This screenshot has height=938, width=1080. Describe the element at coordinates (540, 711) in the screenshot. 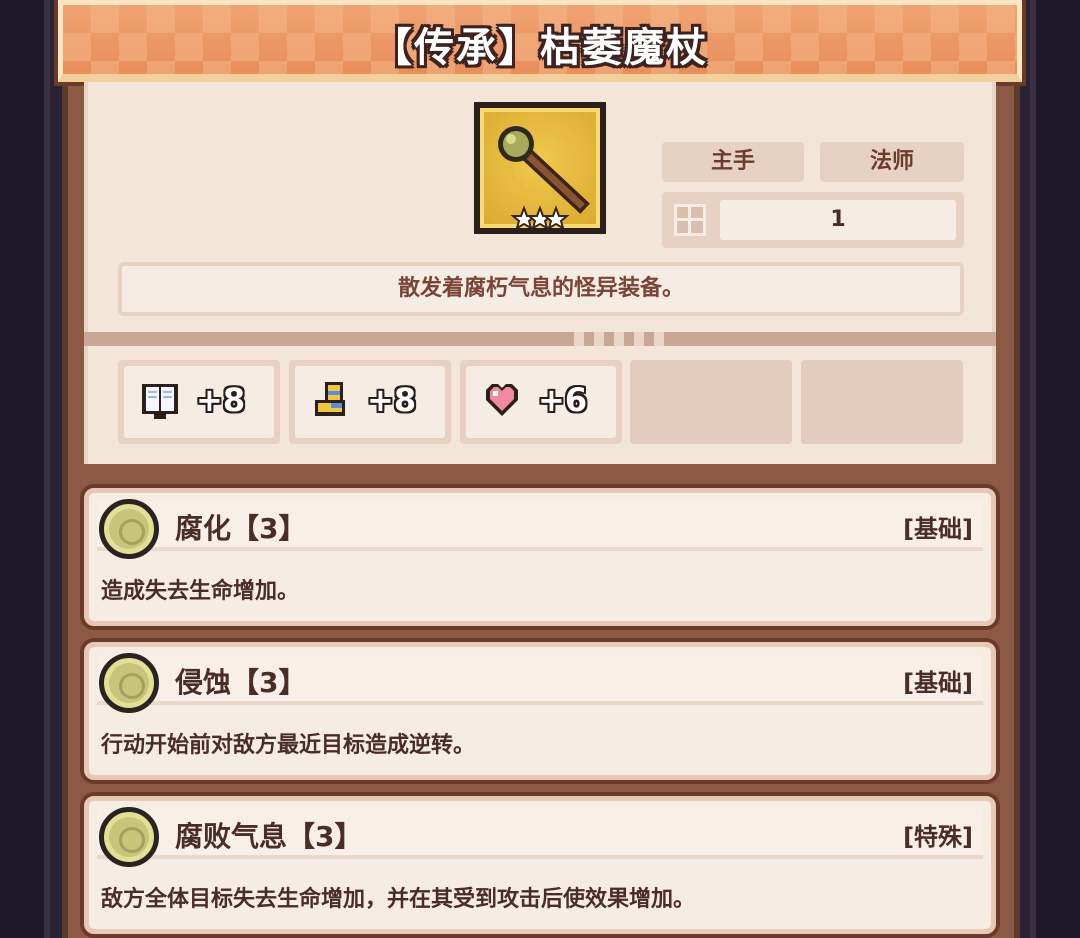

I see `skill-card-2: 侵蚀【3】 [基础] 行动开始前对敌方最近目标造成逆转。` at that location.